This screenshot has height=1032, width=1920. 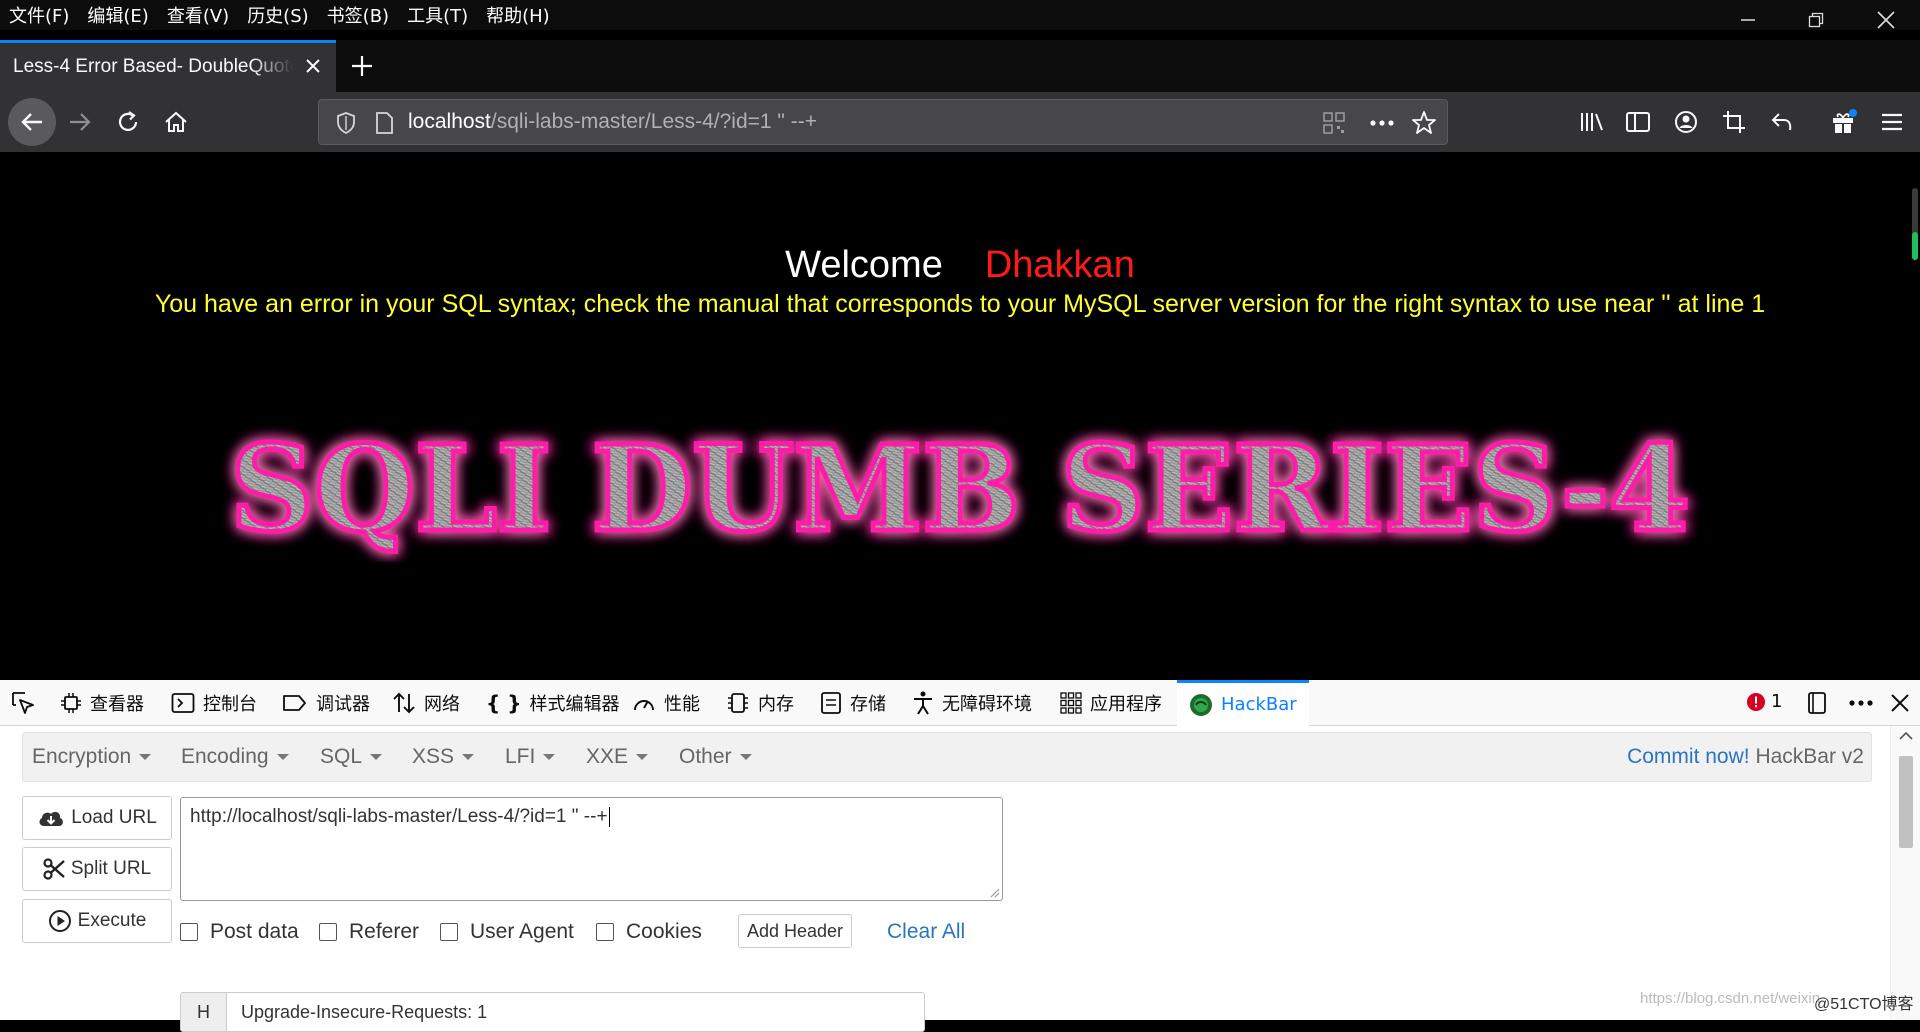 I want to click on menu-history: 历史(S), so click(x=277, y=15).